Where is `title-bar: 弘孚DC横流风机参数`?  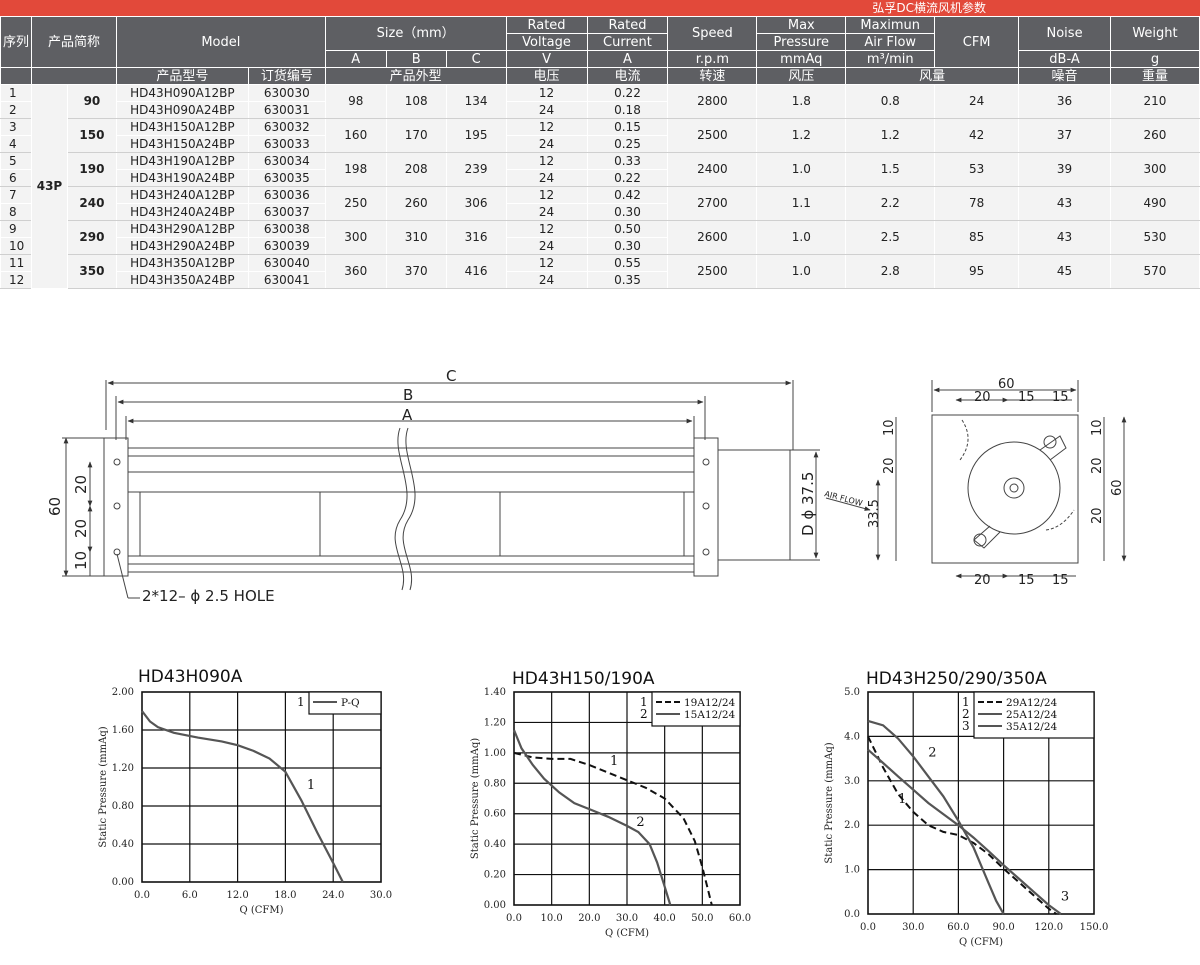 title-bar: 弘孚DC横流风机参数 is located at coordinates (600, 8).